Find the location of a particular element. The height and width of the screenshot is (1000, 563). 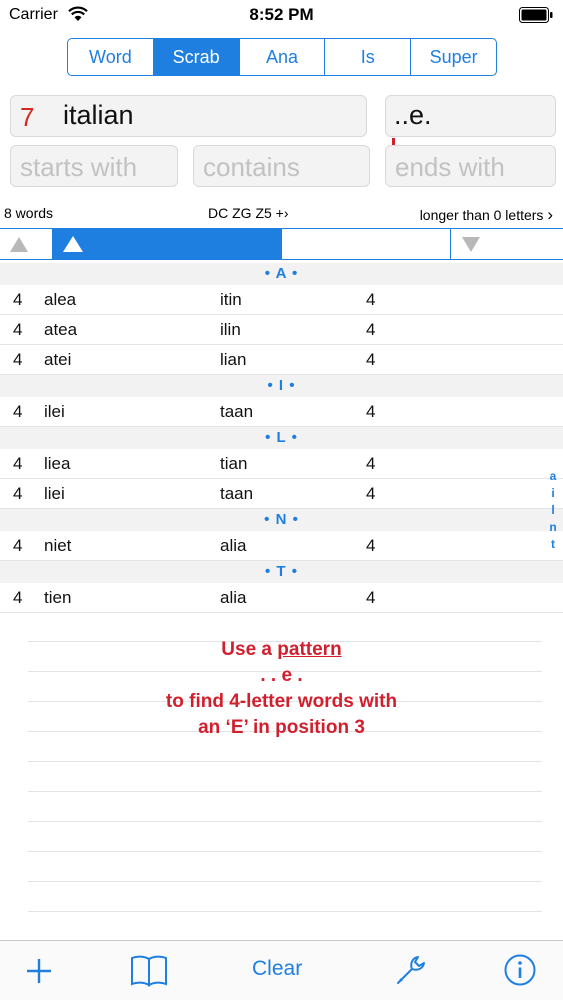

letter-count: 7 is located at coordinates (27, 117).